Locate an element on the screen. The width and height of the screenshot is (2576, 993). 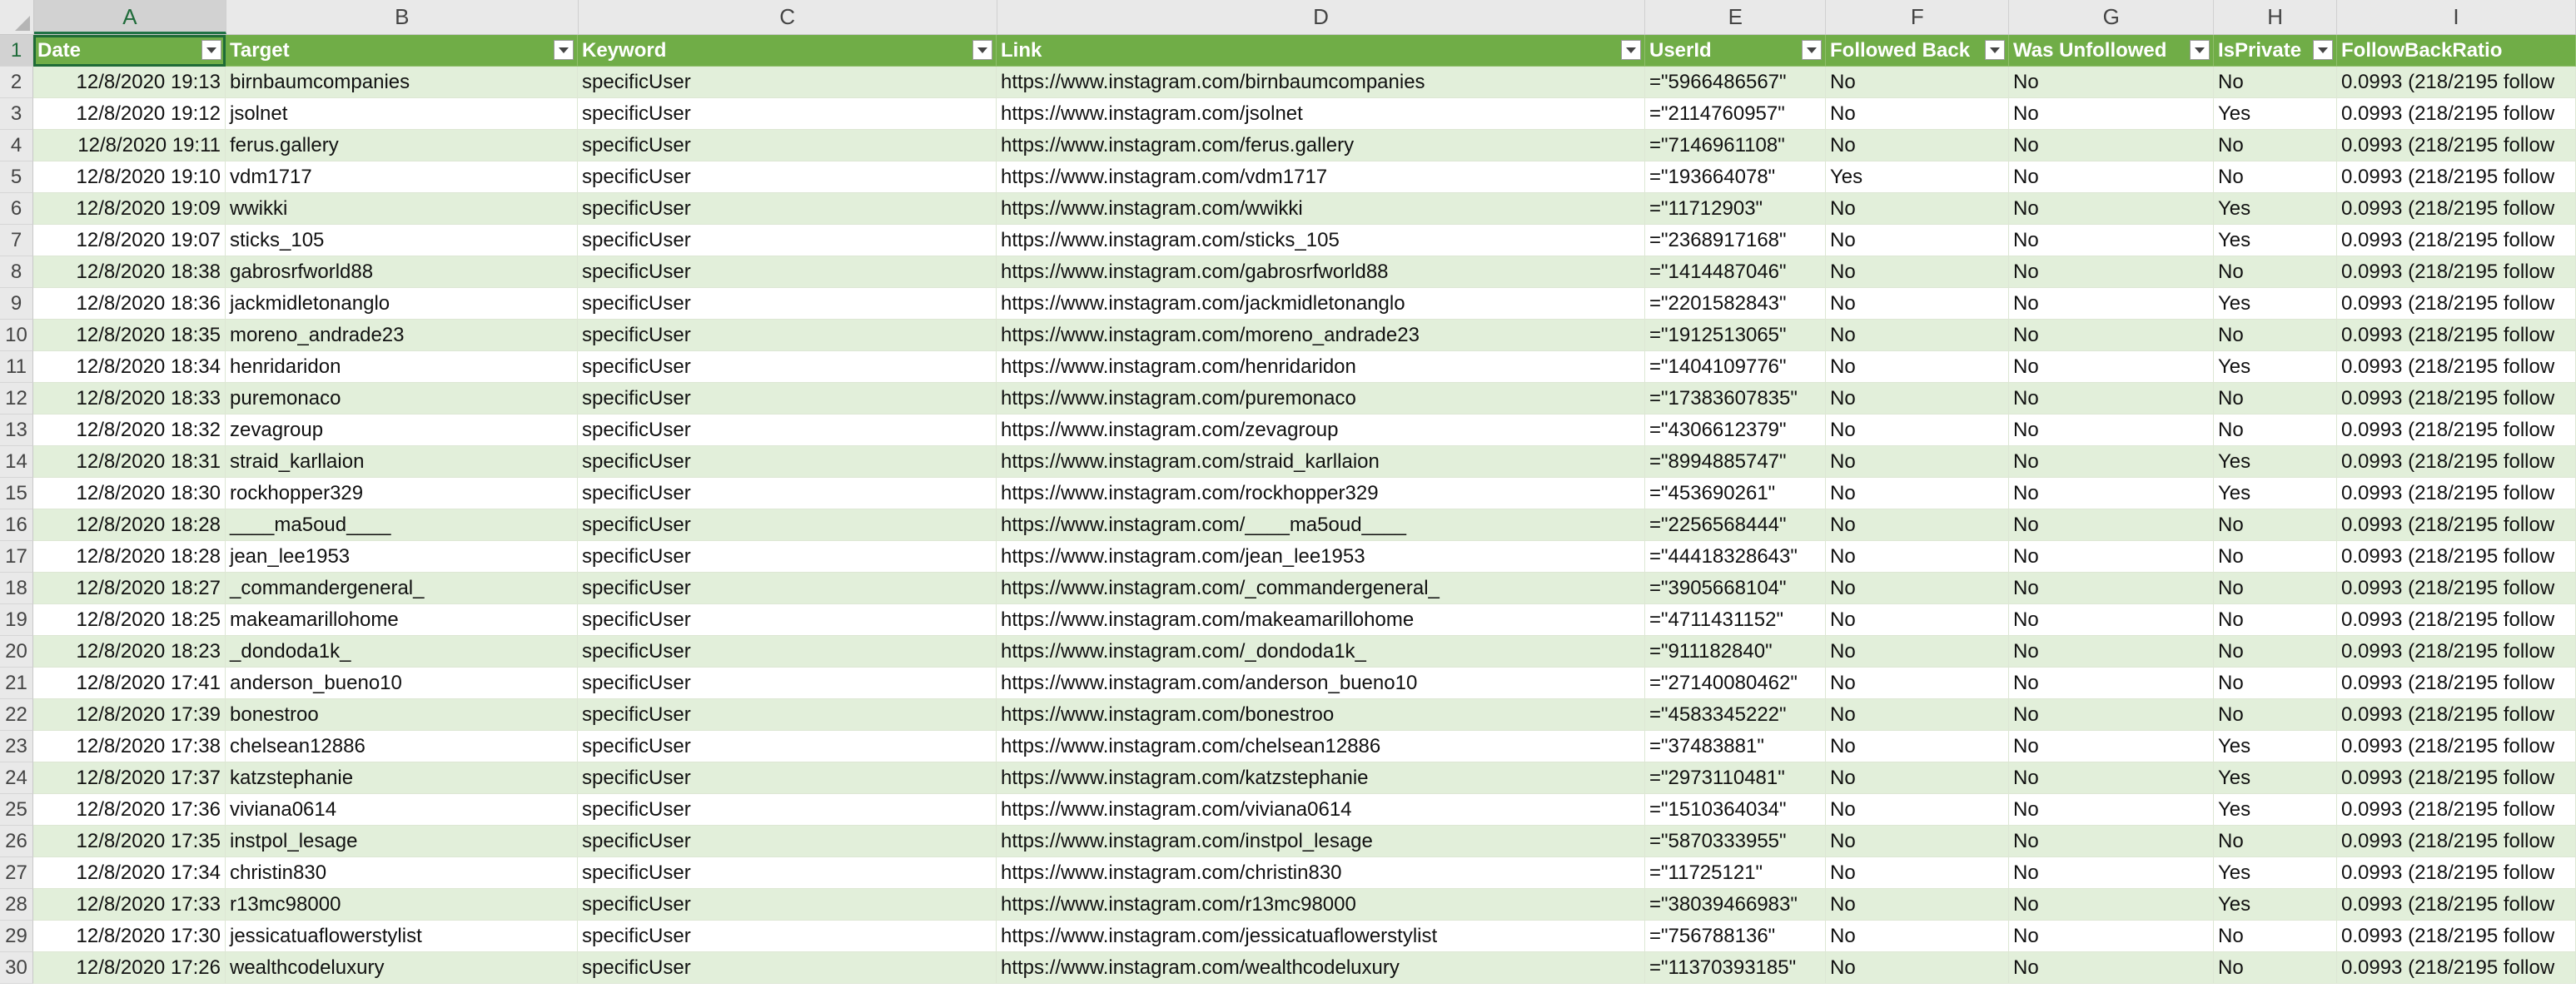
column-header-i: I is located at coordinates (2456, 17).